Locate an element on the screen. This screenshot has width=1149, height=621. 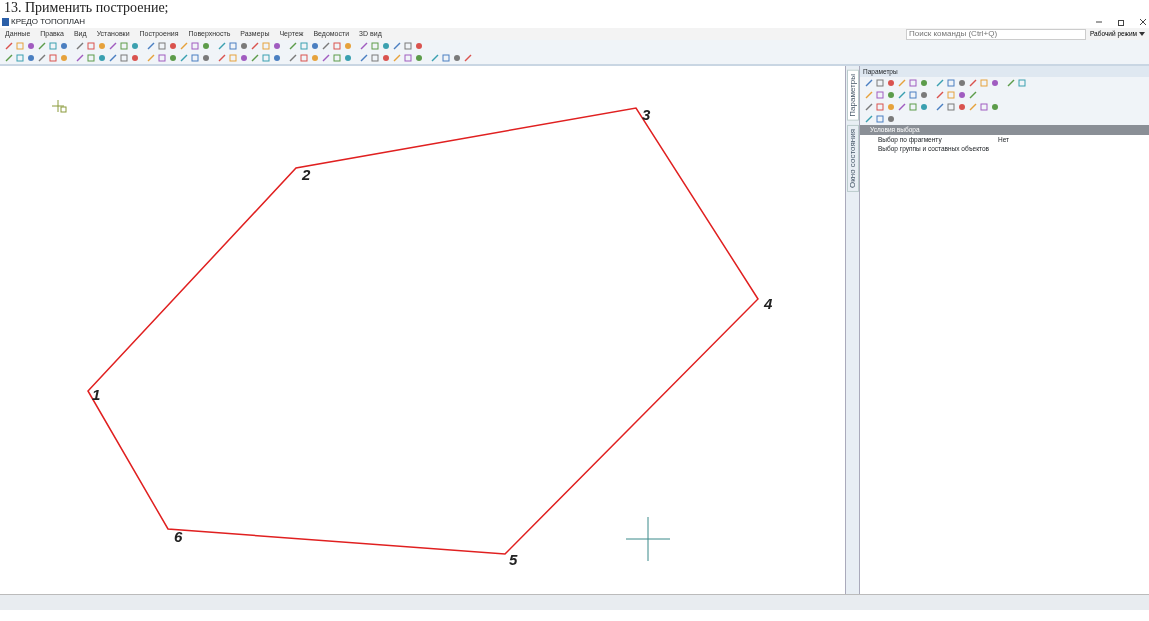
search-field: Поиск команды (Ctrl+Q) is located at coordinates (996, 34).